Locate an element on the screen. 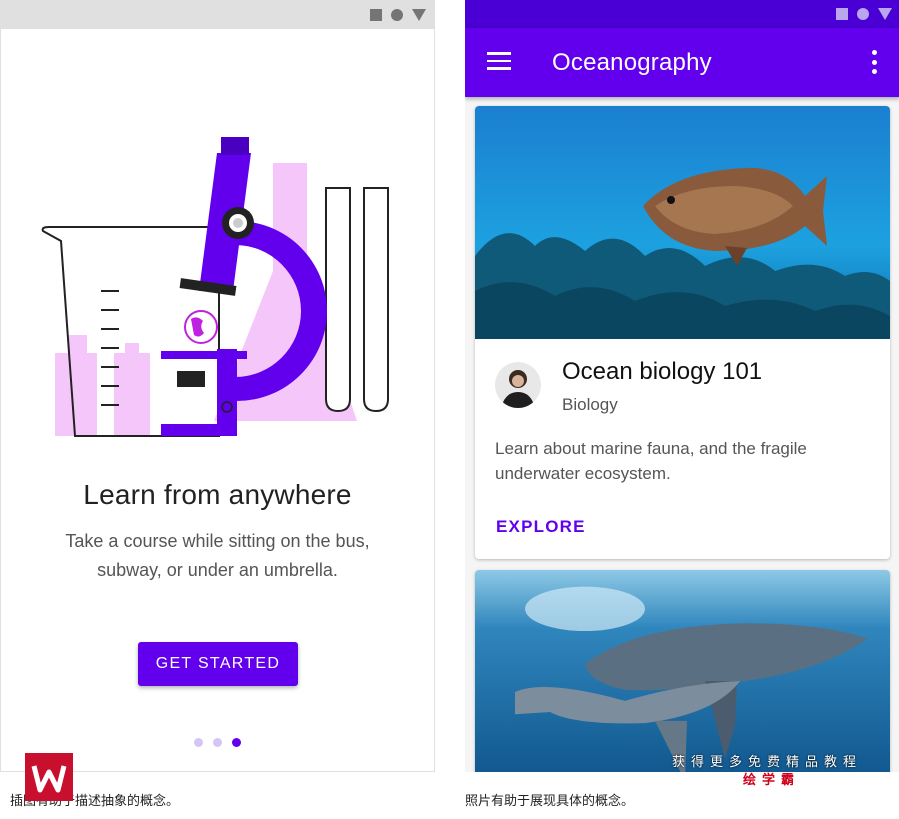  explore-button: EXPLORE is located at coordinates (541, 527).